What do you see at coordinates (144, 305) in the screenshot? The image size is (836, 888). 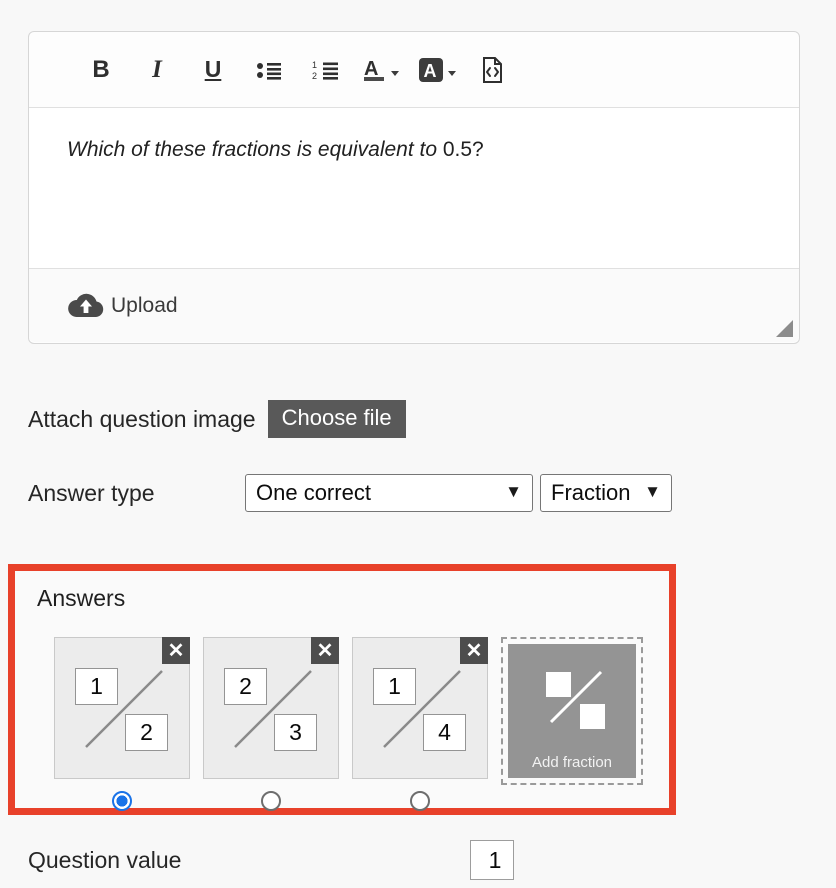 I see `upload-label: Upload` at bounding box center [144, 305].